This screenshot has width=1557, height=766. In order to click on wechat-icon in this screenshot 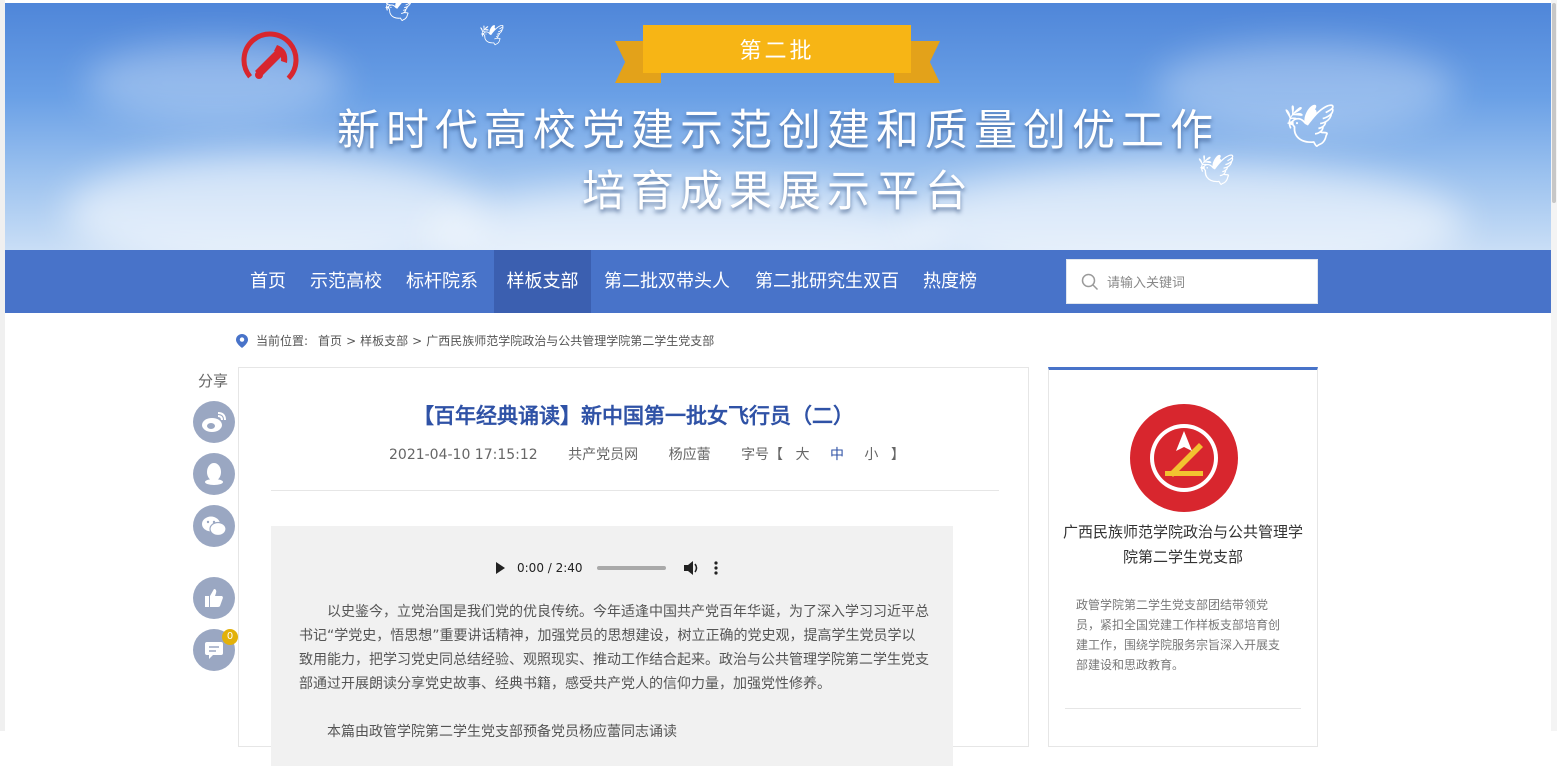, I will do `click(214, 526)`.